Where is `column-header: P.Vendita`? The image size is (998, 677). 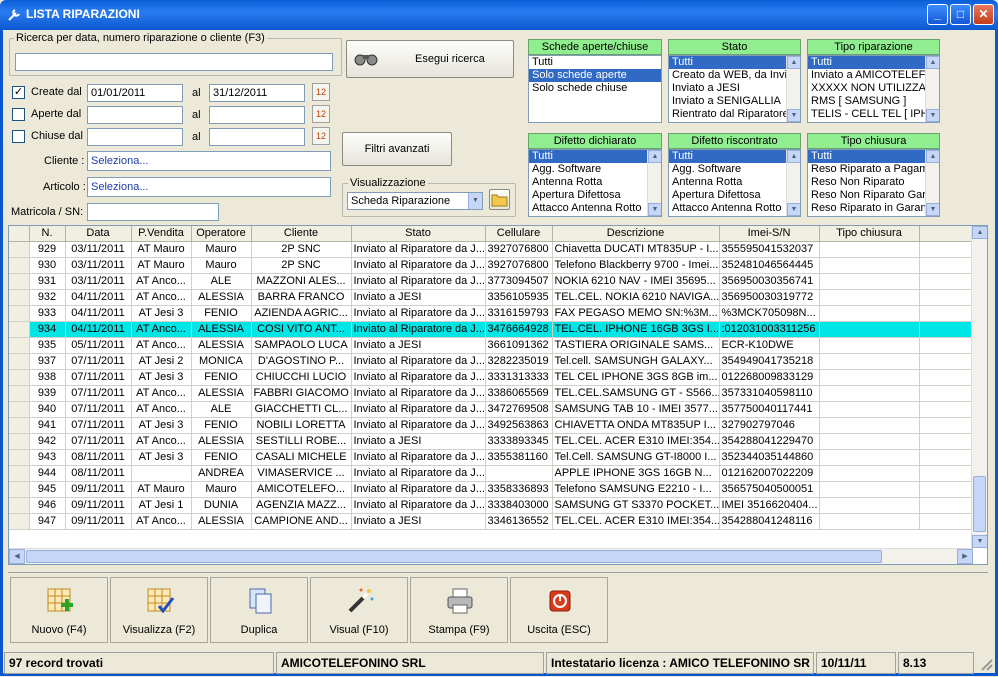
column-header: P.Vendita is located at coordinates (161, 234).